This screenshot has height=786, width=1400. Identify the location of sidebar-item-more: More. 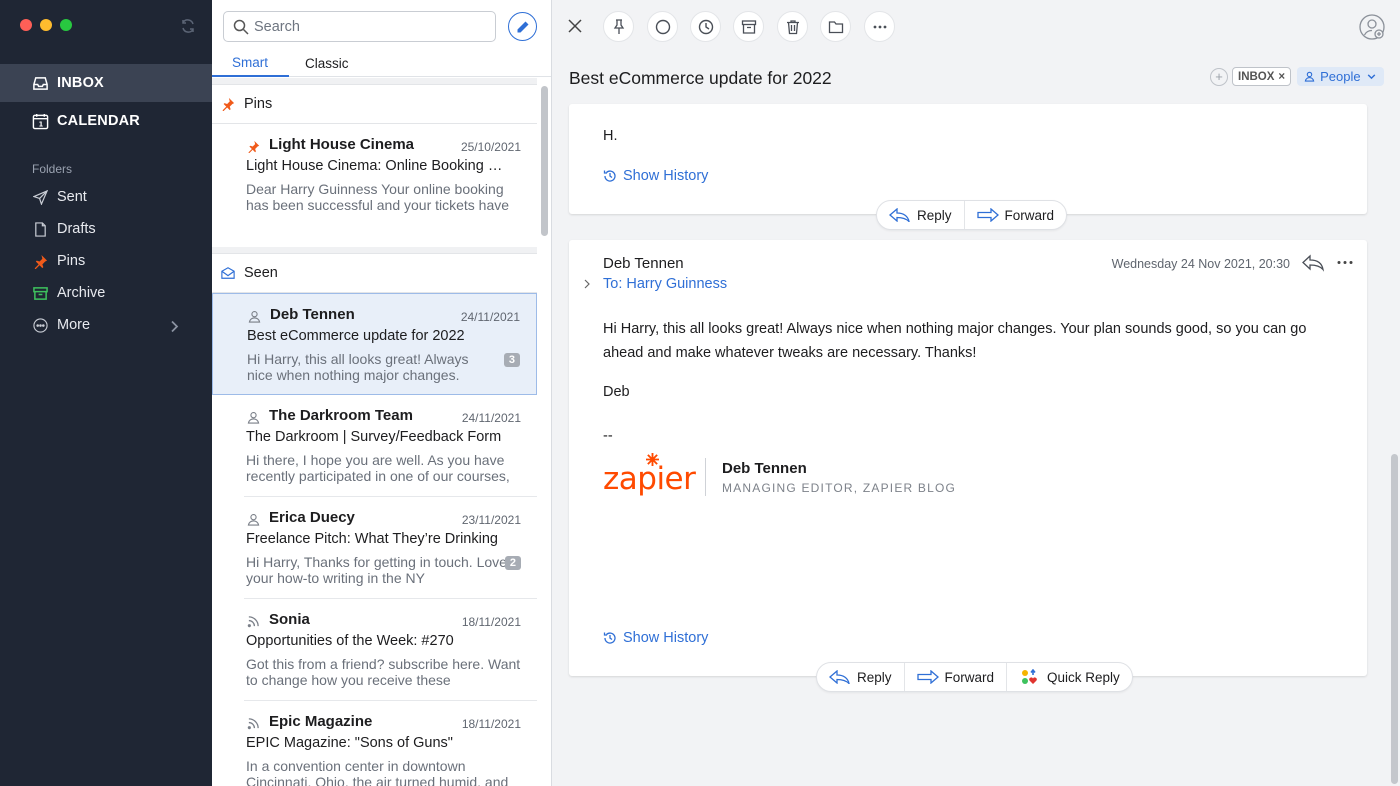
(106, 325).